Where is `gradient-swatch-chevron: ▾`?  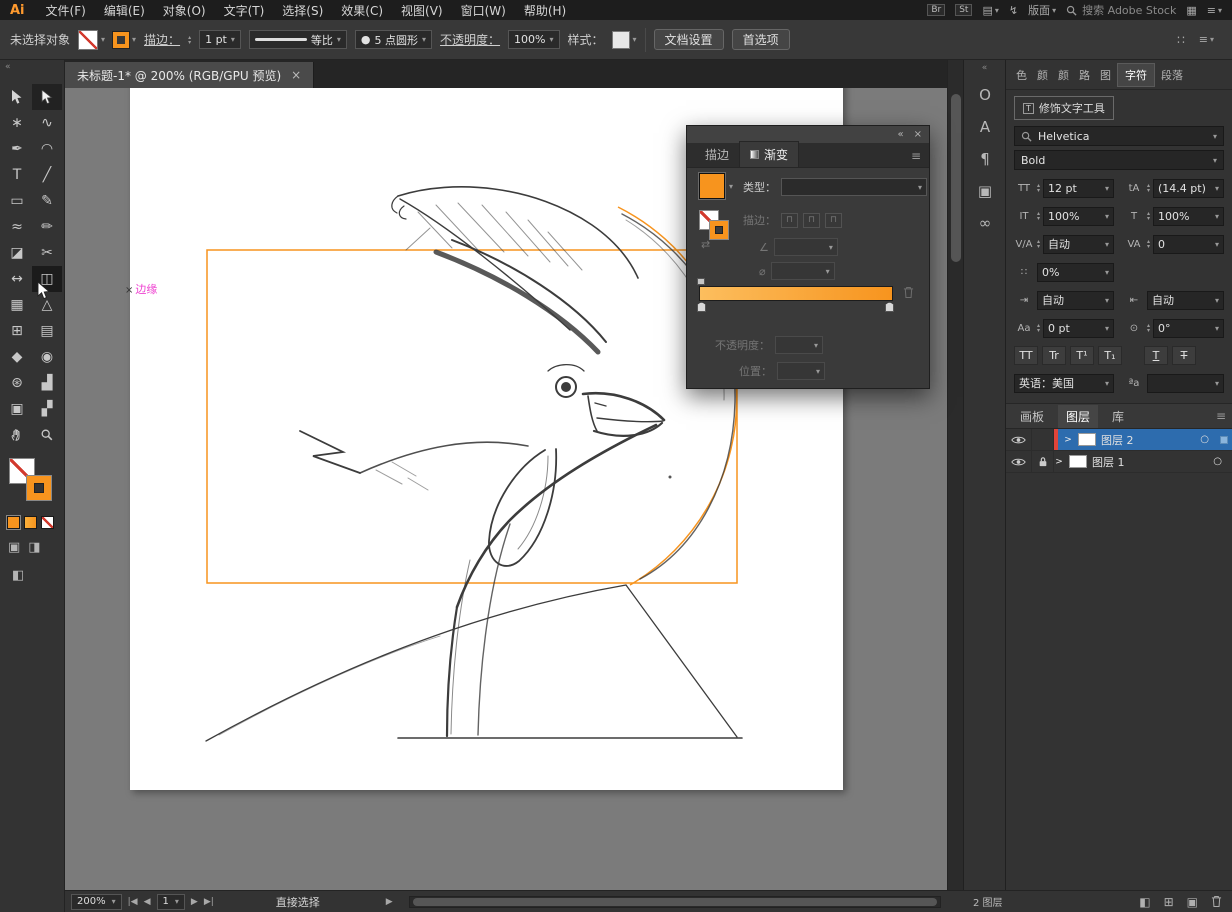 gradient-swatch-chevron: ▾ is located at coordinates (731, 186).